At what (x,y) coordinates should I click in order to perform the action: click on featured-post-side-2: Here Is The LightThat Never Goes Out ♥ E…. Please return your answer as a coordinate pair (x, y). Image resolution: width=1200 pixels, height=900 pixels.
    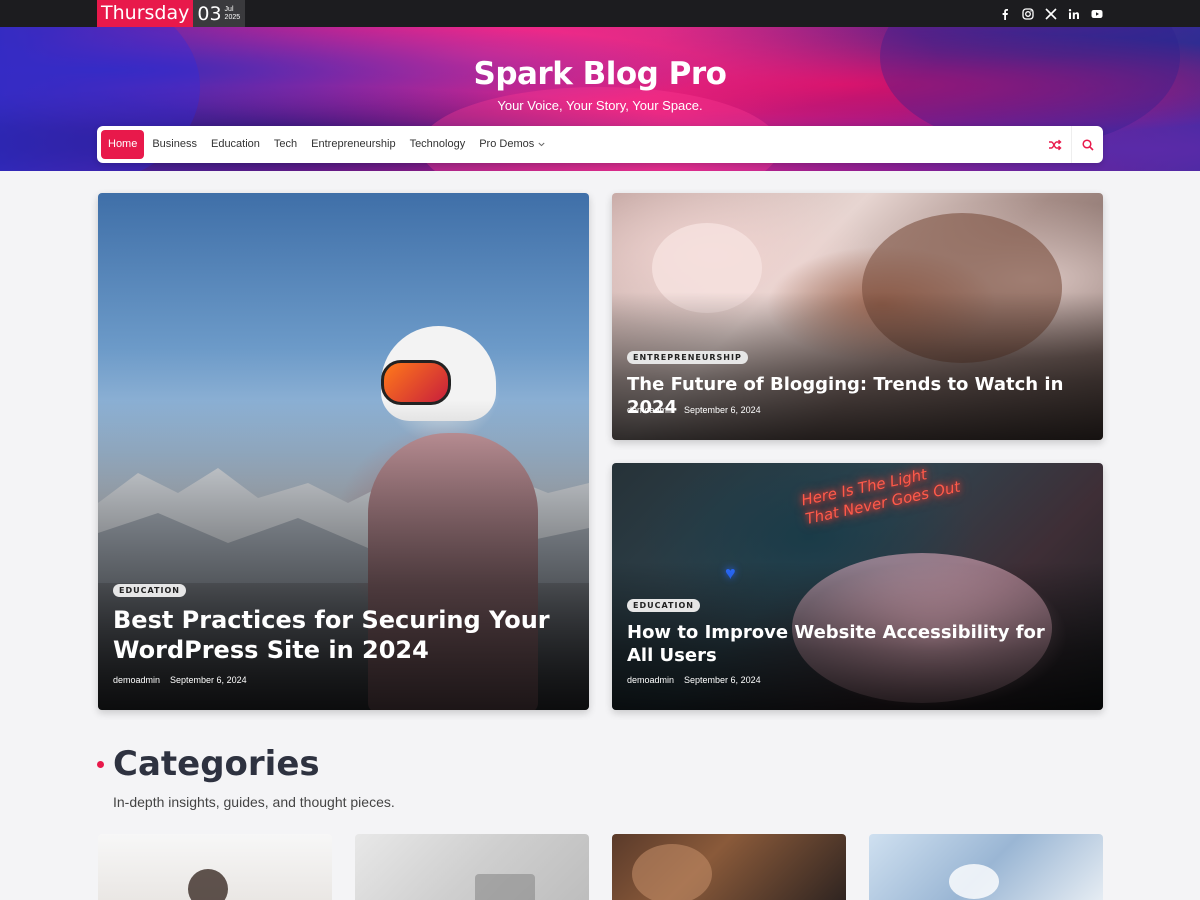
    Looking at the image, I should click on (857, 586).